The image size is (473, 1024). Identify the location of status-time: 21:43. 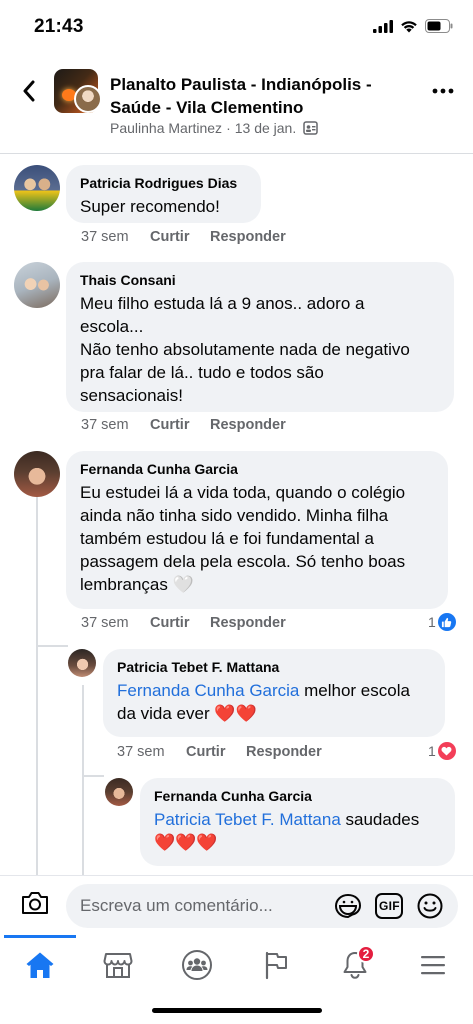
(59, 26).